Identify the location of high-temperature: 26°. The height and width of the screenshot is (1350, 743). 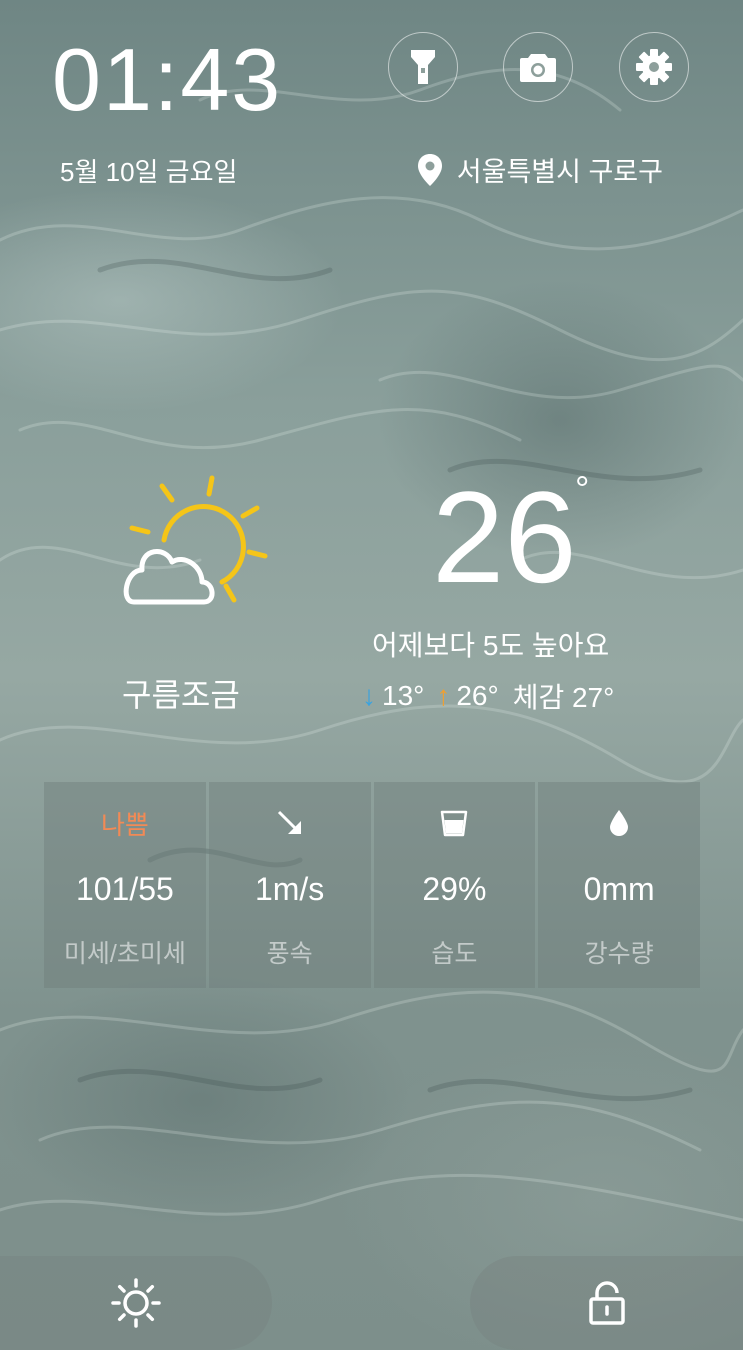
(477, 695).